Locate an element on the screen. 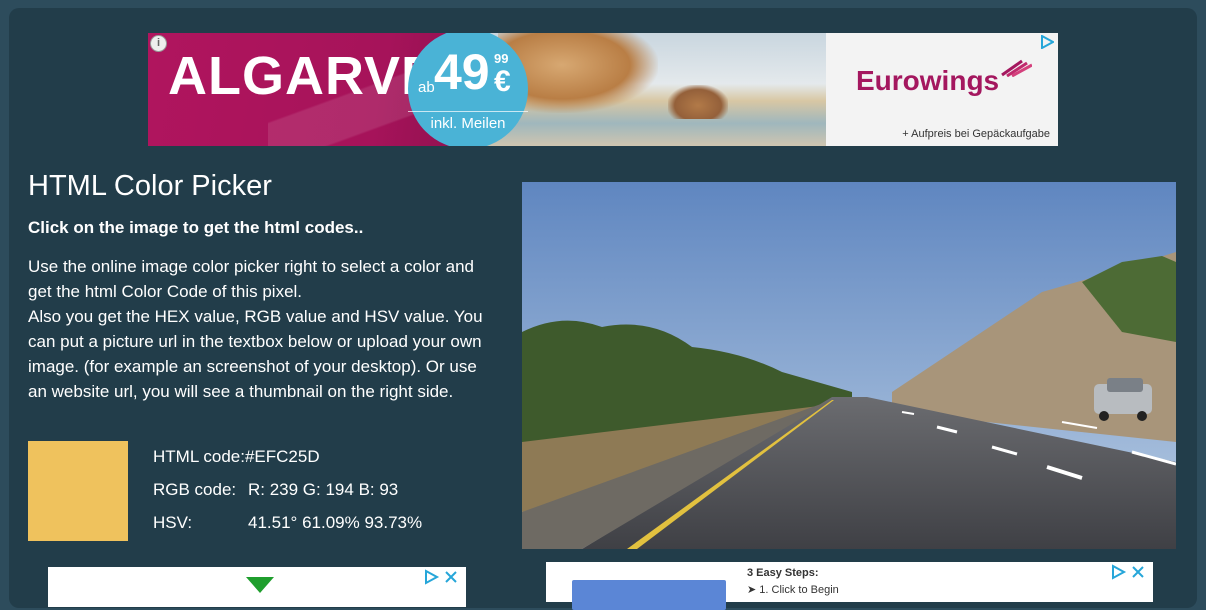 The image size is (1206, 610). bottom-left-ad is located at coordinates (257, 587).